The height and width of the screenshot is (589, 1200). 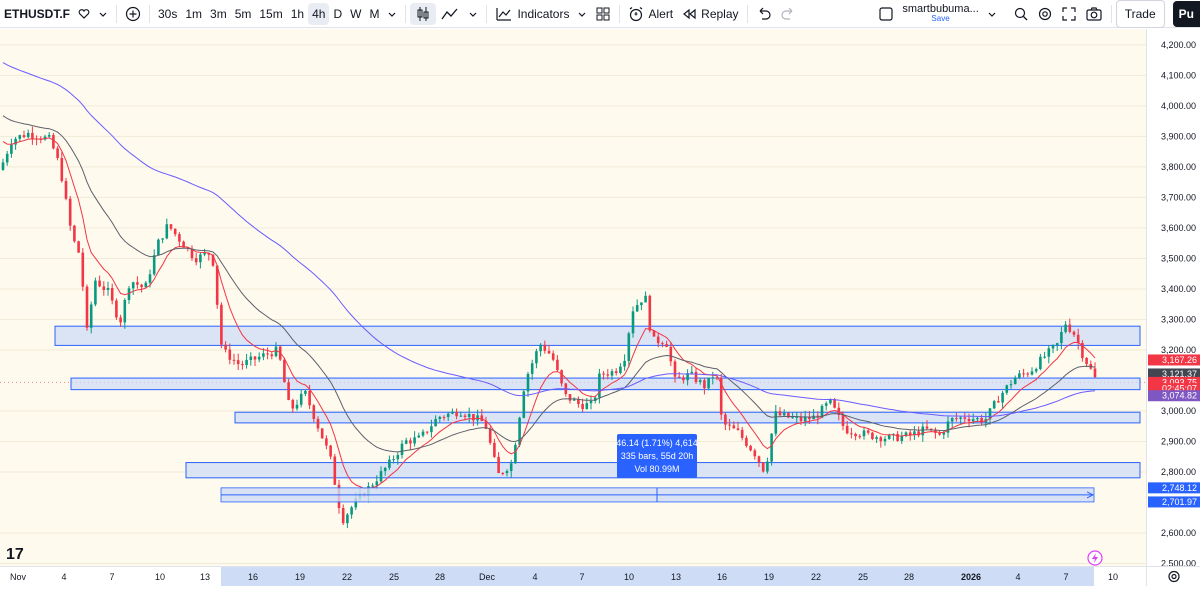 I want to click on redo-icon, so click(x=788, y=14).